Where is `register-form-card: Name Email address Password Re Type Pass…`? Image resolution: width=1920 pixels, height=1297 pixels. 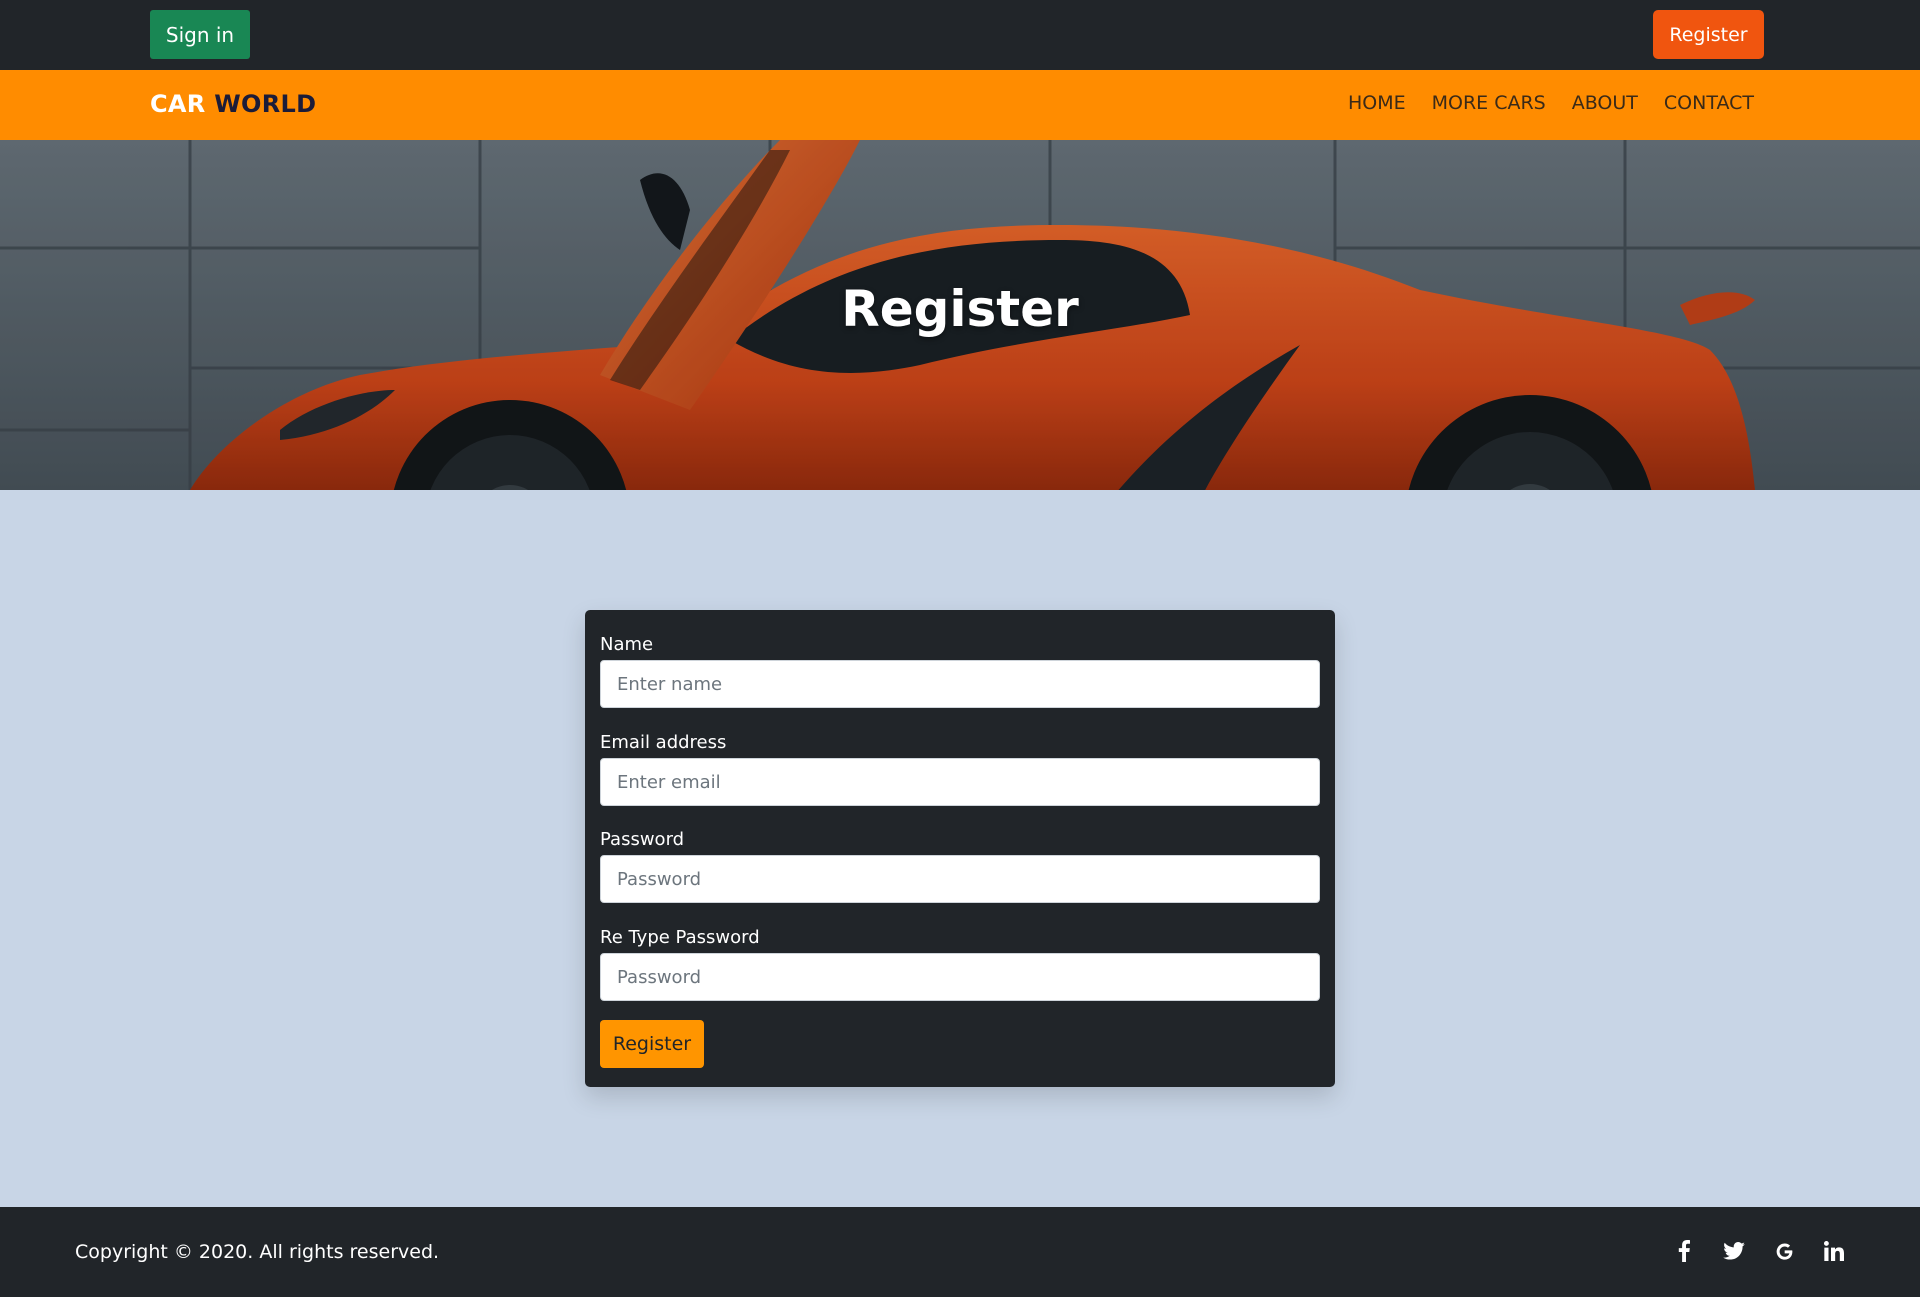 register-form-card: Name Email address Password Re Type Pass… is located at coordinates (960, 848).